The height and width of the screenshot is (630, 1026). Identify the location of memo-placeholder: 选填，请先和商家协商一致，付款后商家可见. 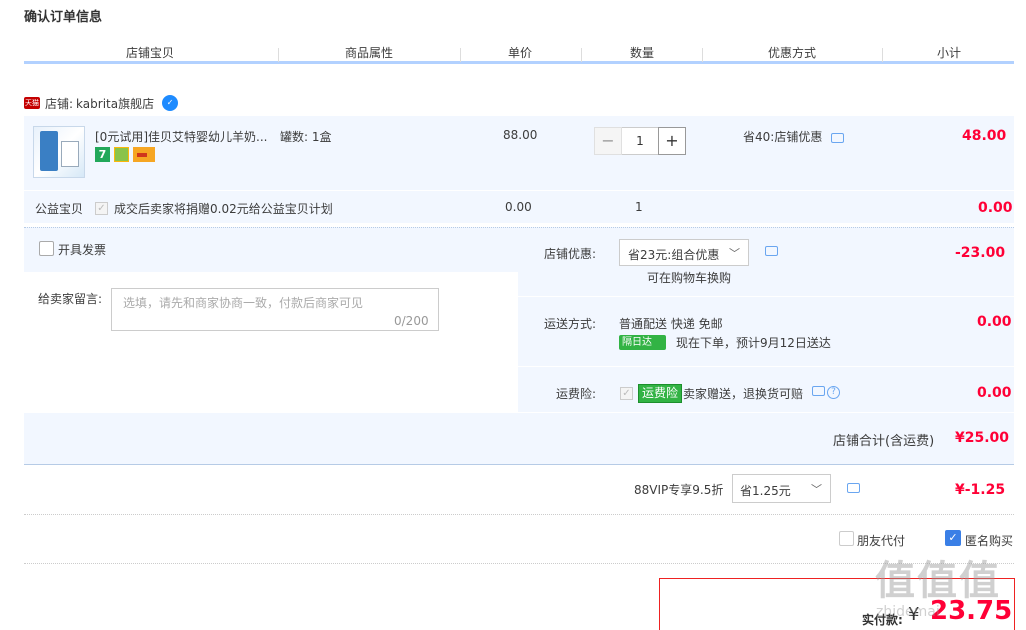
(243, 303).